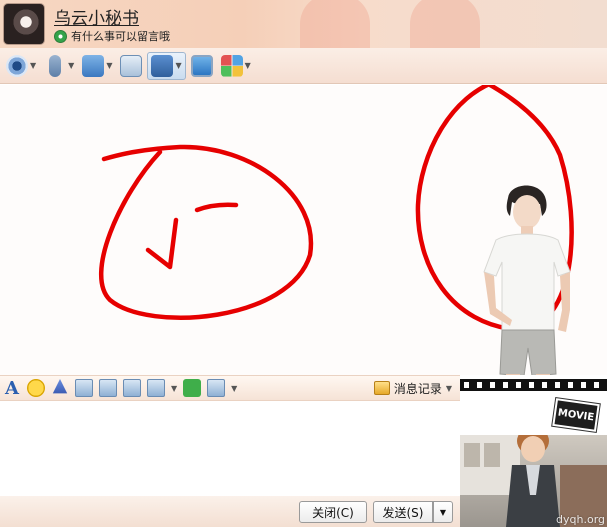 The image size is (607, 527). What do you see at coordinates (527, 292) in the screenshot?
I see `character-illustration` at bounding box center [527, 292].